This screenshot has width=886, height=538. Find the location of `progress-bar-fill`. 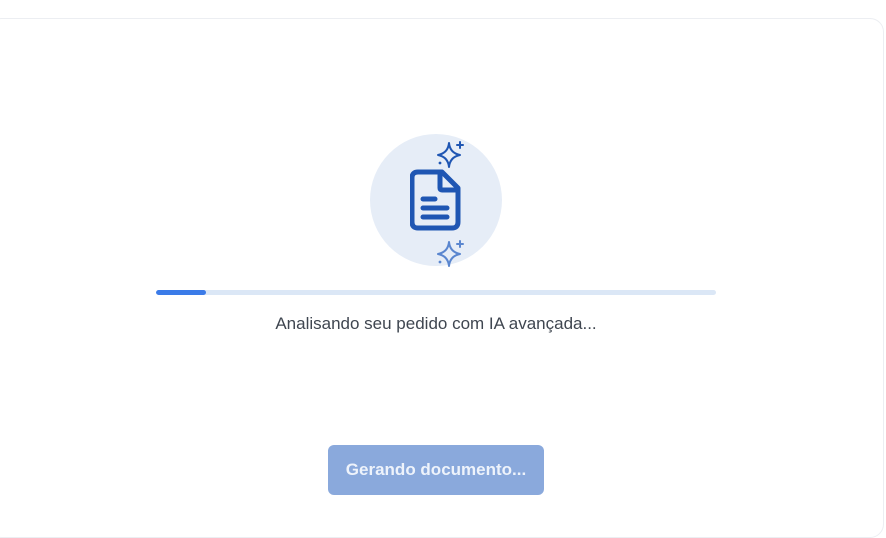

progress-bar-fill is located at coordinates (181, 292).